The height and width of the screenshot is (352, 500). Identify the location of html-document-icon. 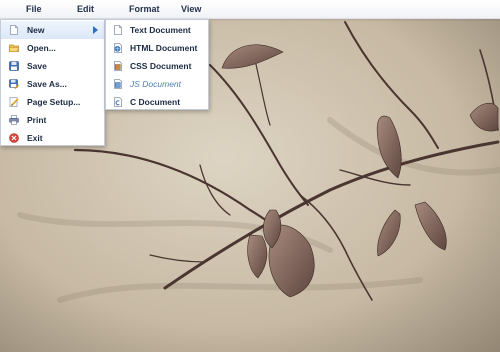
(118, 48).